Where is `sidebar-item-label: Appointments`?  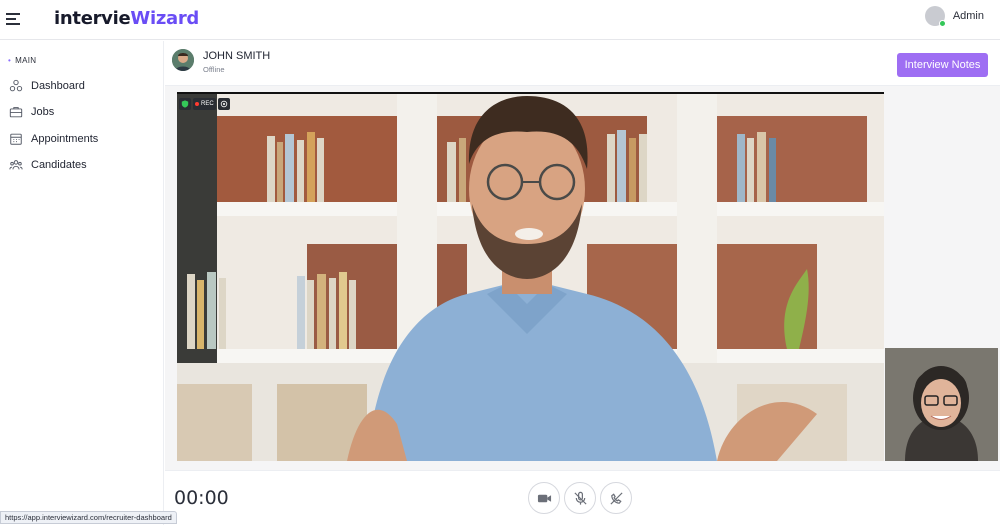 sidebar-item-label: Appointments is located at coordinates (65, 139).